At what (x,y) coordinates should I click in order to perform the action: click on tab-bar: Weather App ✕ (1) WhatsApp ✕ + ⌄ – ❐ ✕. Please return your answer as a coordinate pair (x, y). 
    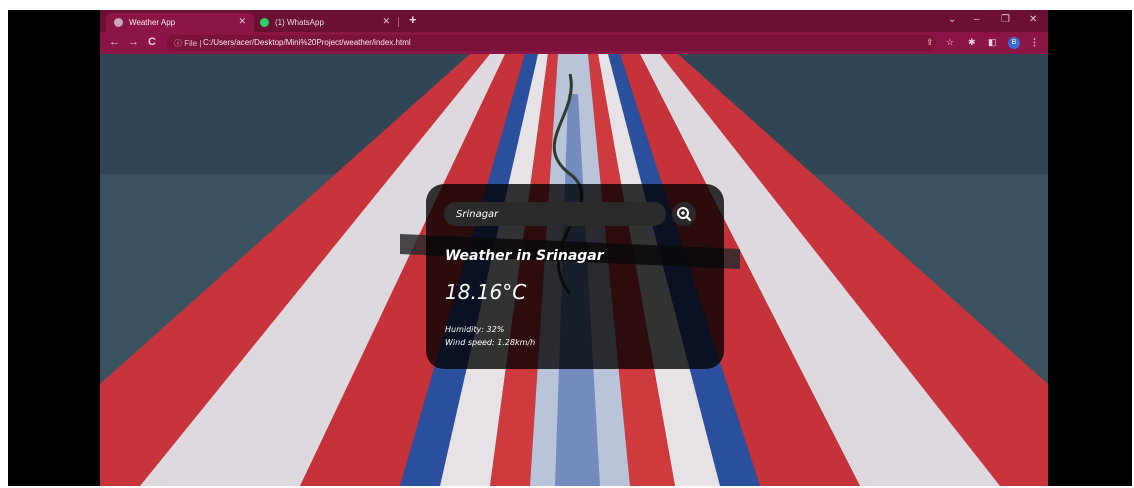
    Looking at the image, I should click on (574, 21).